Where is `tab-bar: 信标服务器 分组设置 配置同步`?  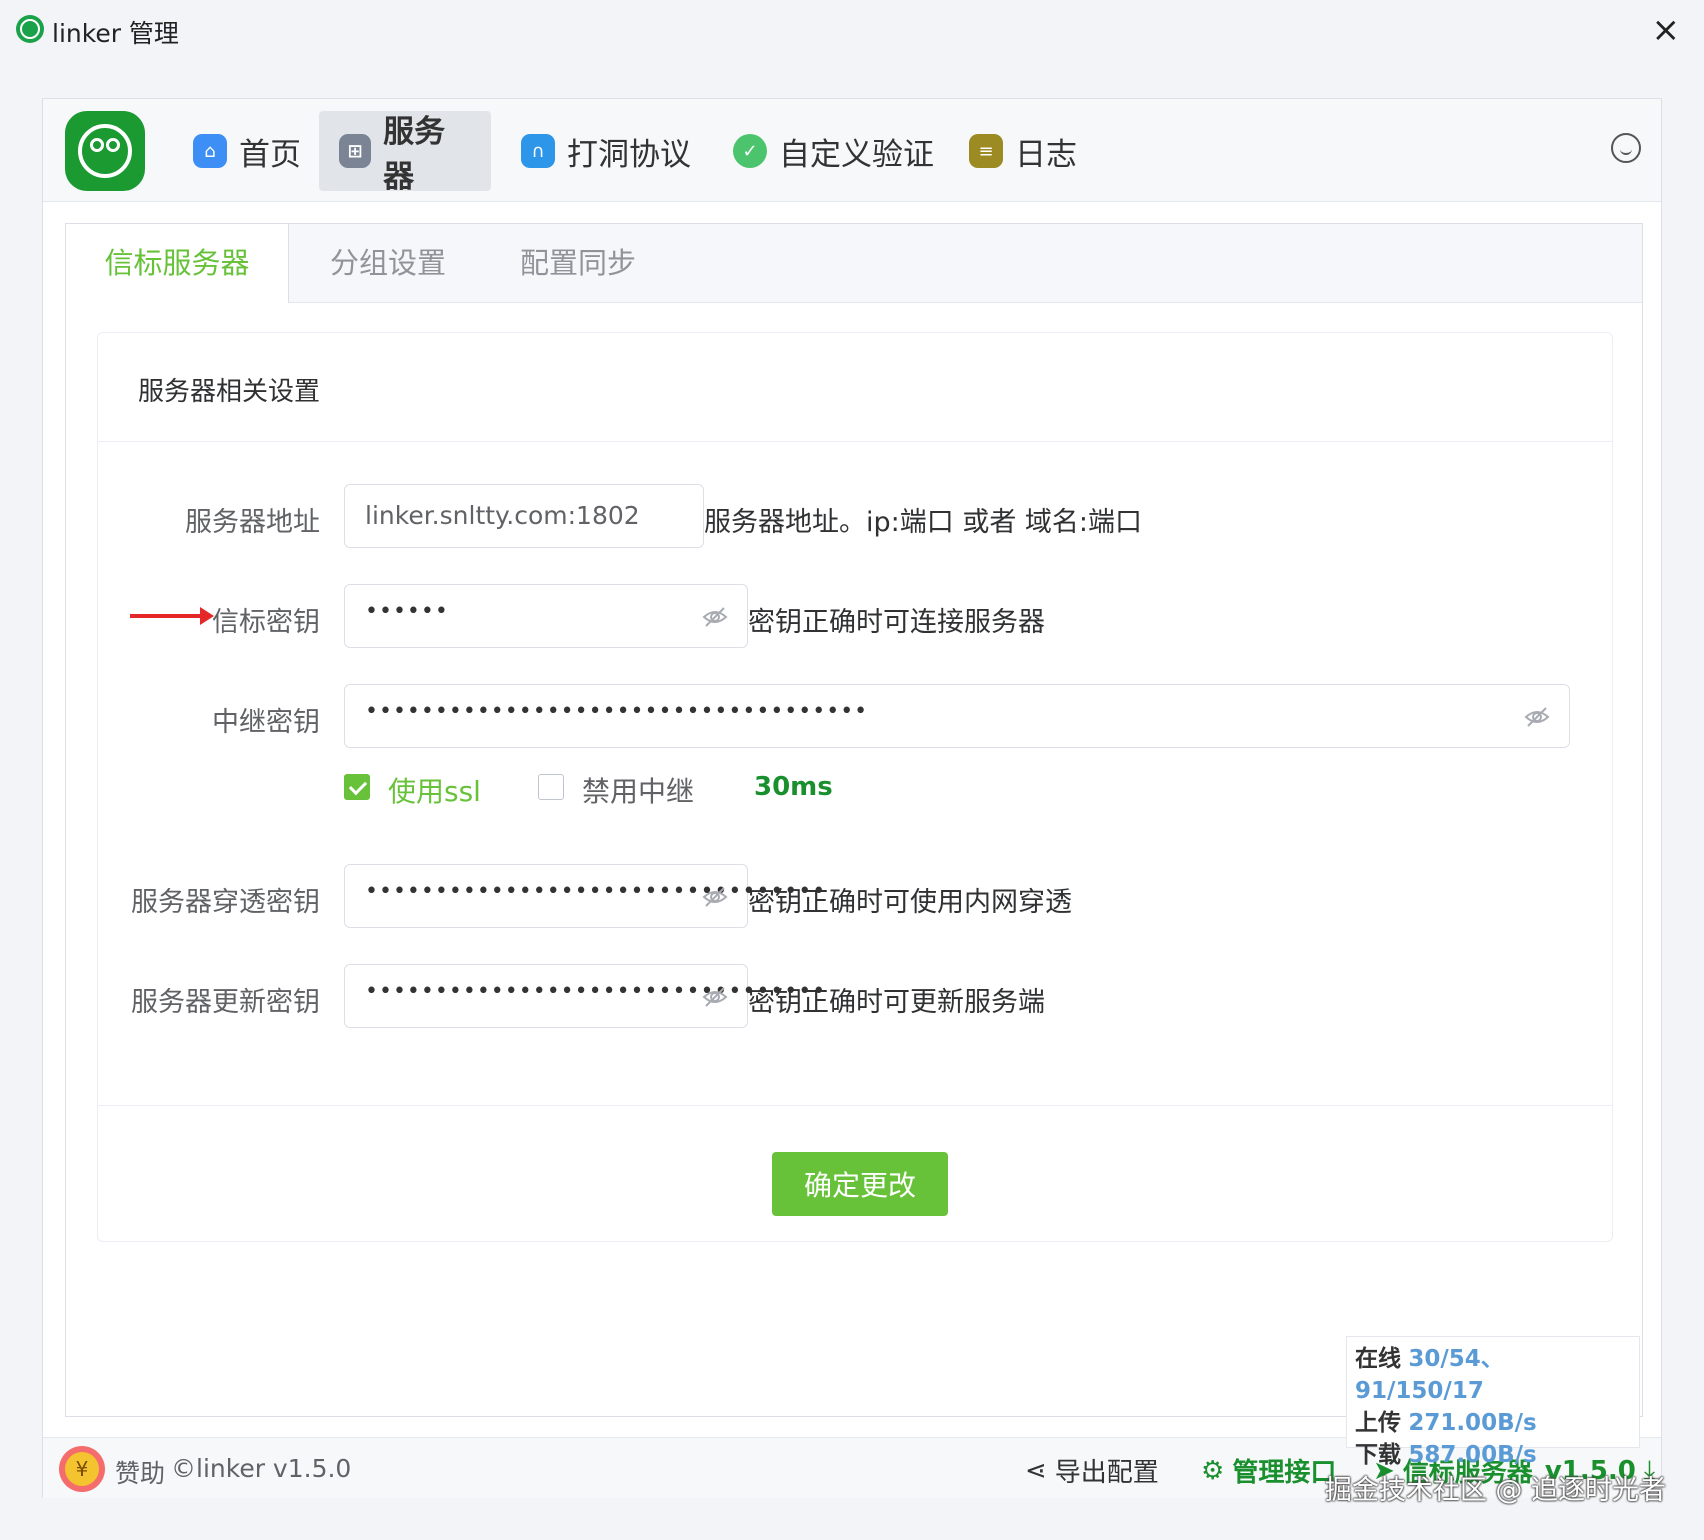
tab-bar: 信标服务器 分组设置 配置同步 is located at coordinates (854, 263).